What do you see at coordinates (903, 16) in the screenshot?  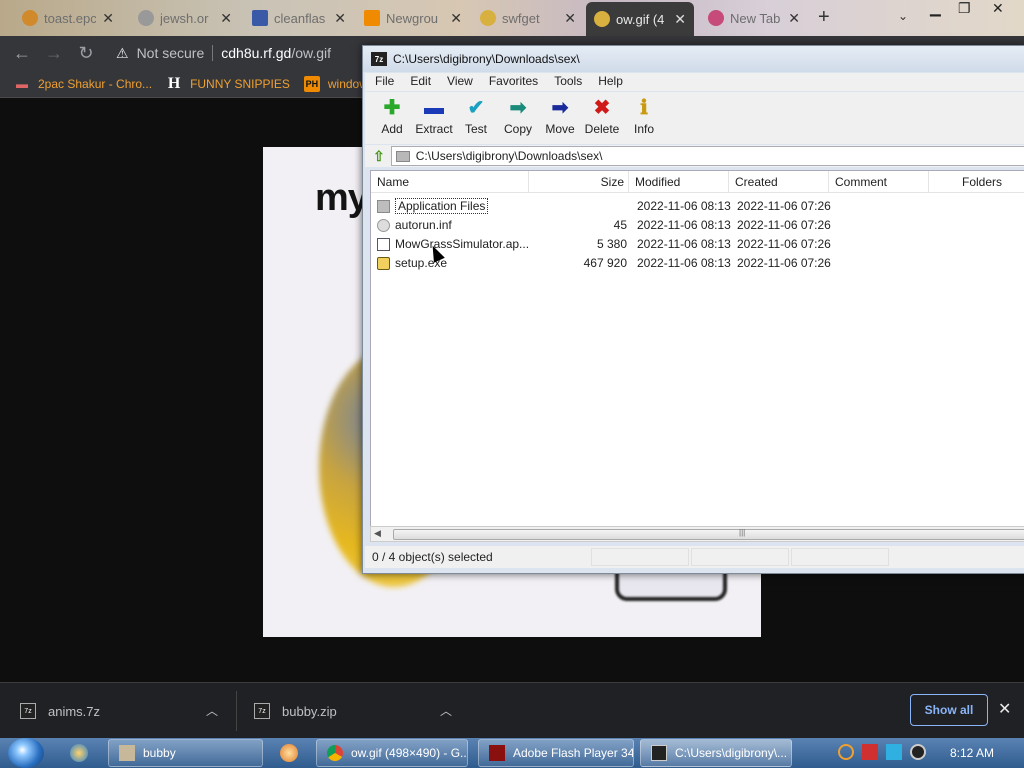 I see `tab-search-icon: ⌄` at bounding box center [903, 16].